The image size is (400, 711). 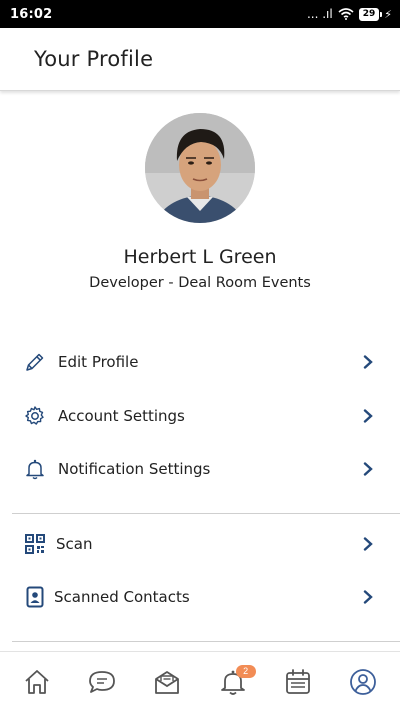 I want to click on nav-mail, so click(x=167, y=682).